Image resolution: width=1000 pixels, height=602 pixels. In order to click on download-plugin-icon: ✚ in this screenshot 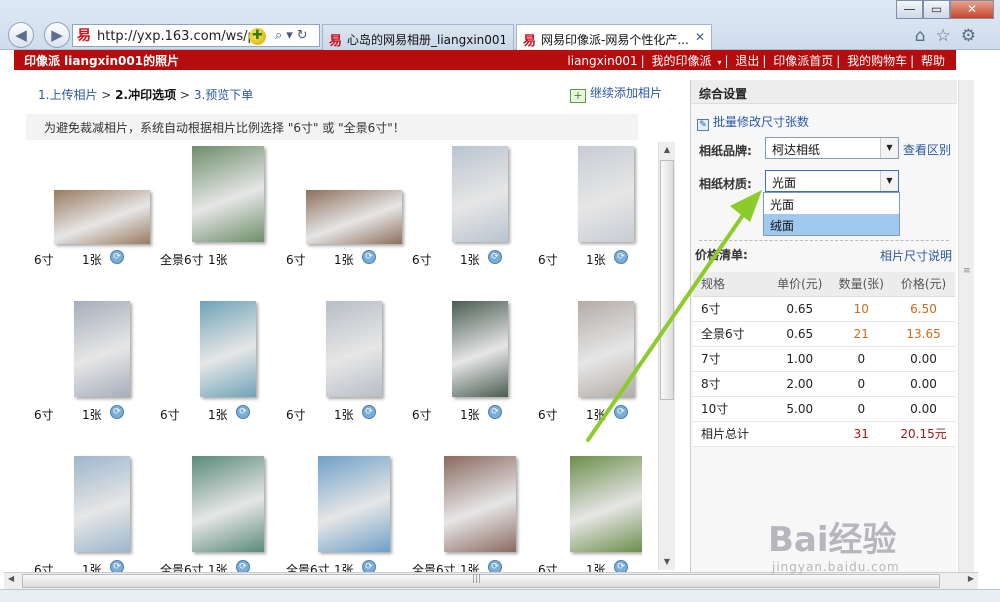, I will do `click(257, 36)`.